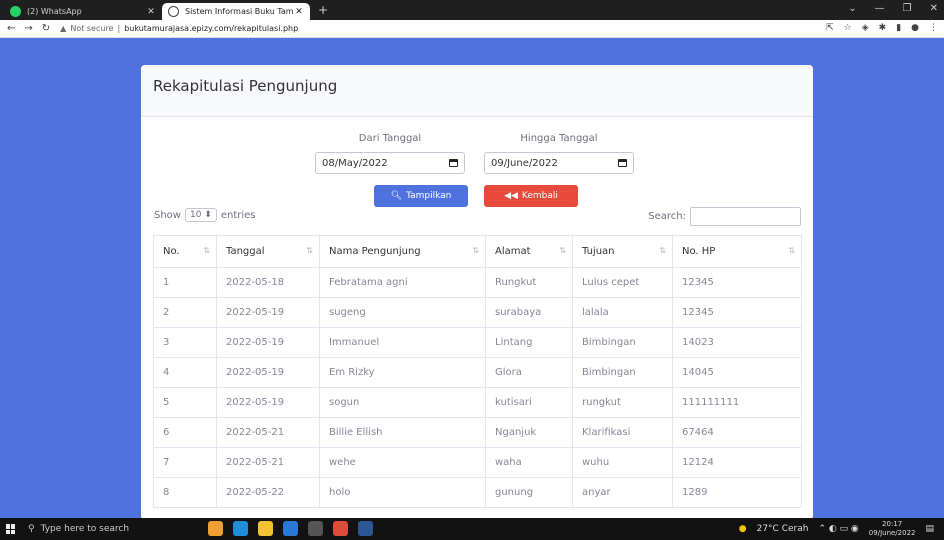 This screenshot has width=944, height=540. I want to click on edge-icon, so click(240, 528).